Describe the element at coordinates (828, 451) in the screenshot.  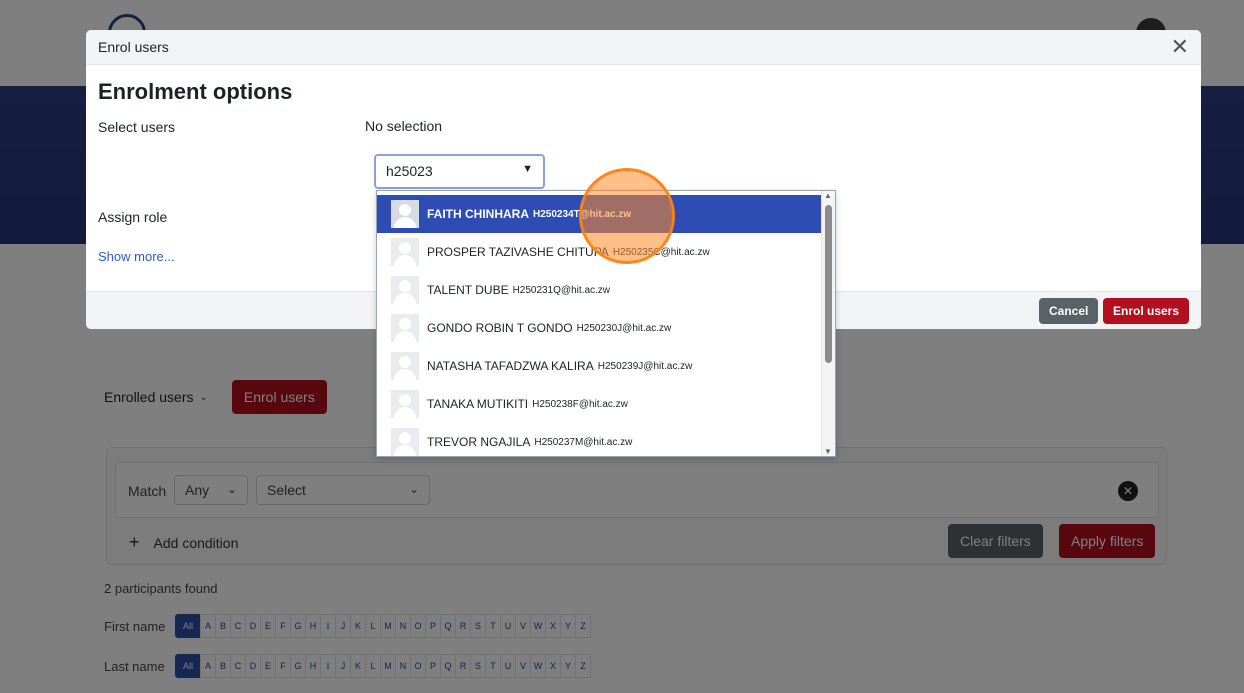
I see `scroll-down-arrow-icon: ▼` at that location.